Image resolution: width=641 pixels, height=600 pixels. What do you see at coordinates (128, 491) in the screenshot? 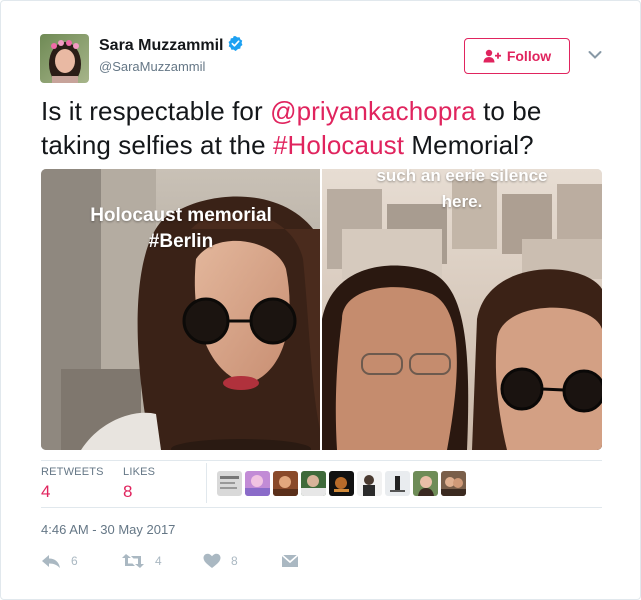
I see `likes-count: 8` at bounding box center [128, 491].